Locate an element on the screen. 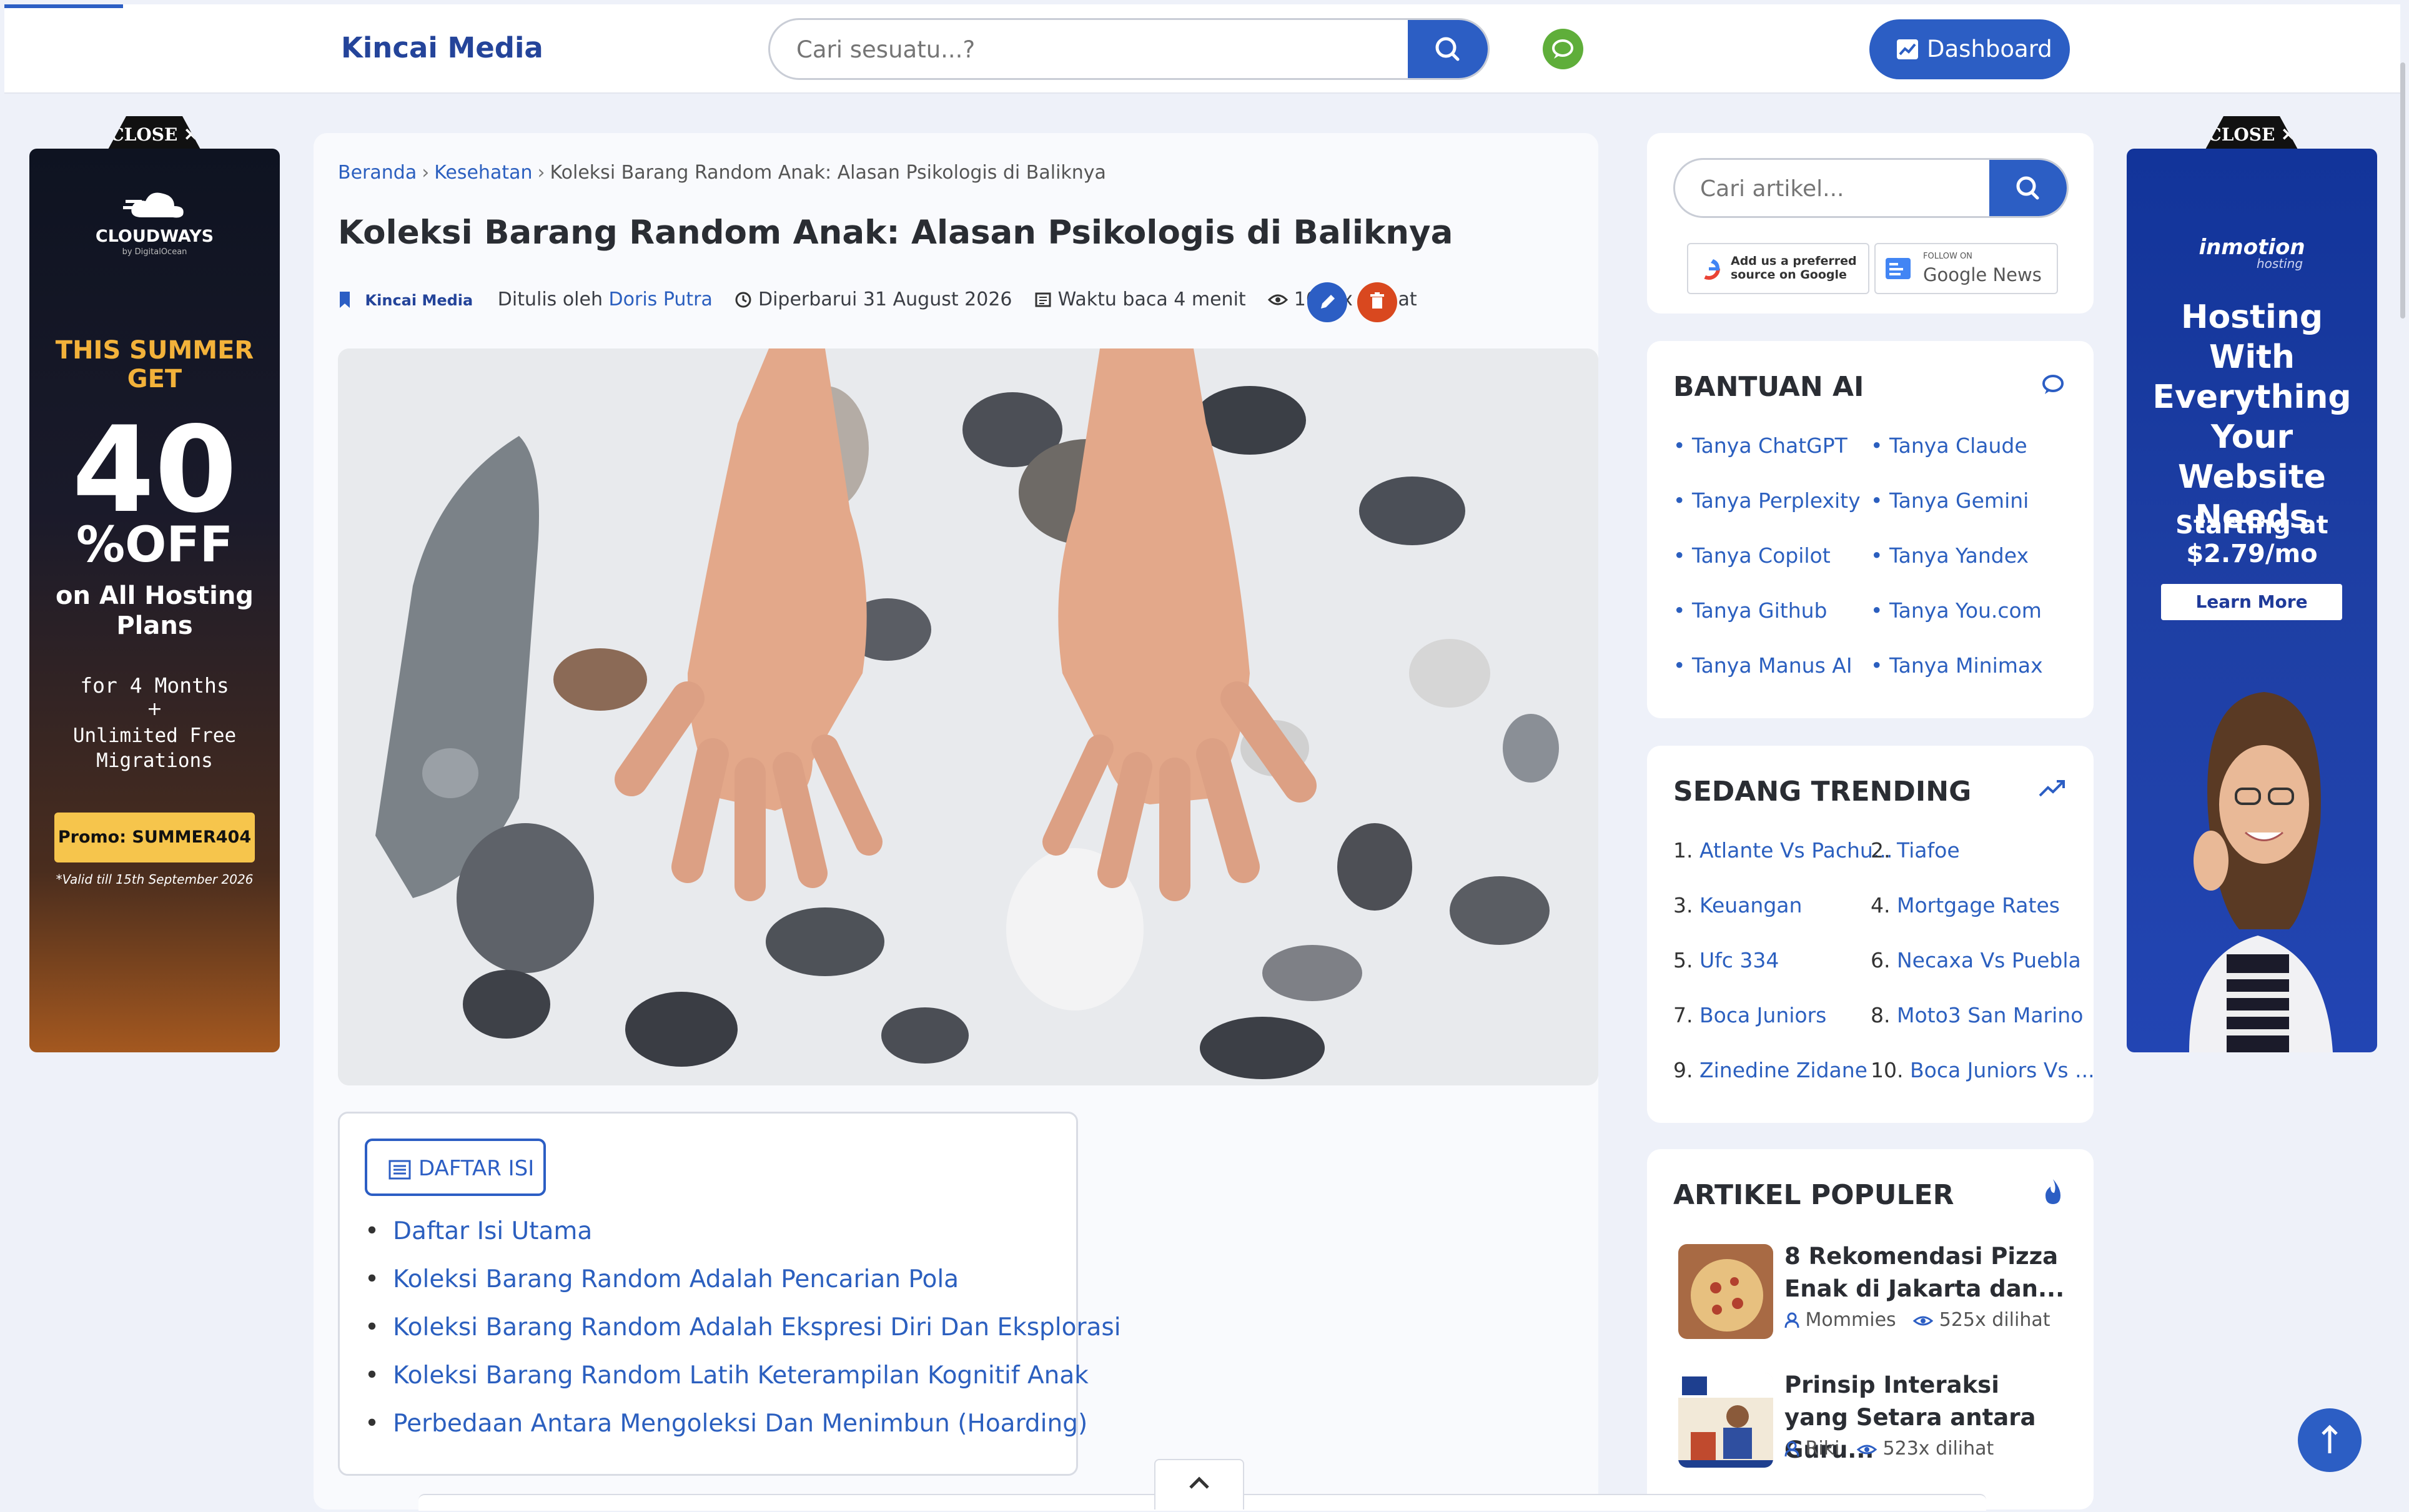  woman-photo is located at coordinates (2261, 872).